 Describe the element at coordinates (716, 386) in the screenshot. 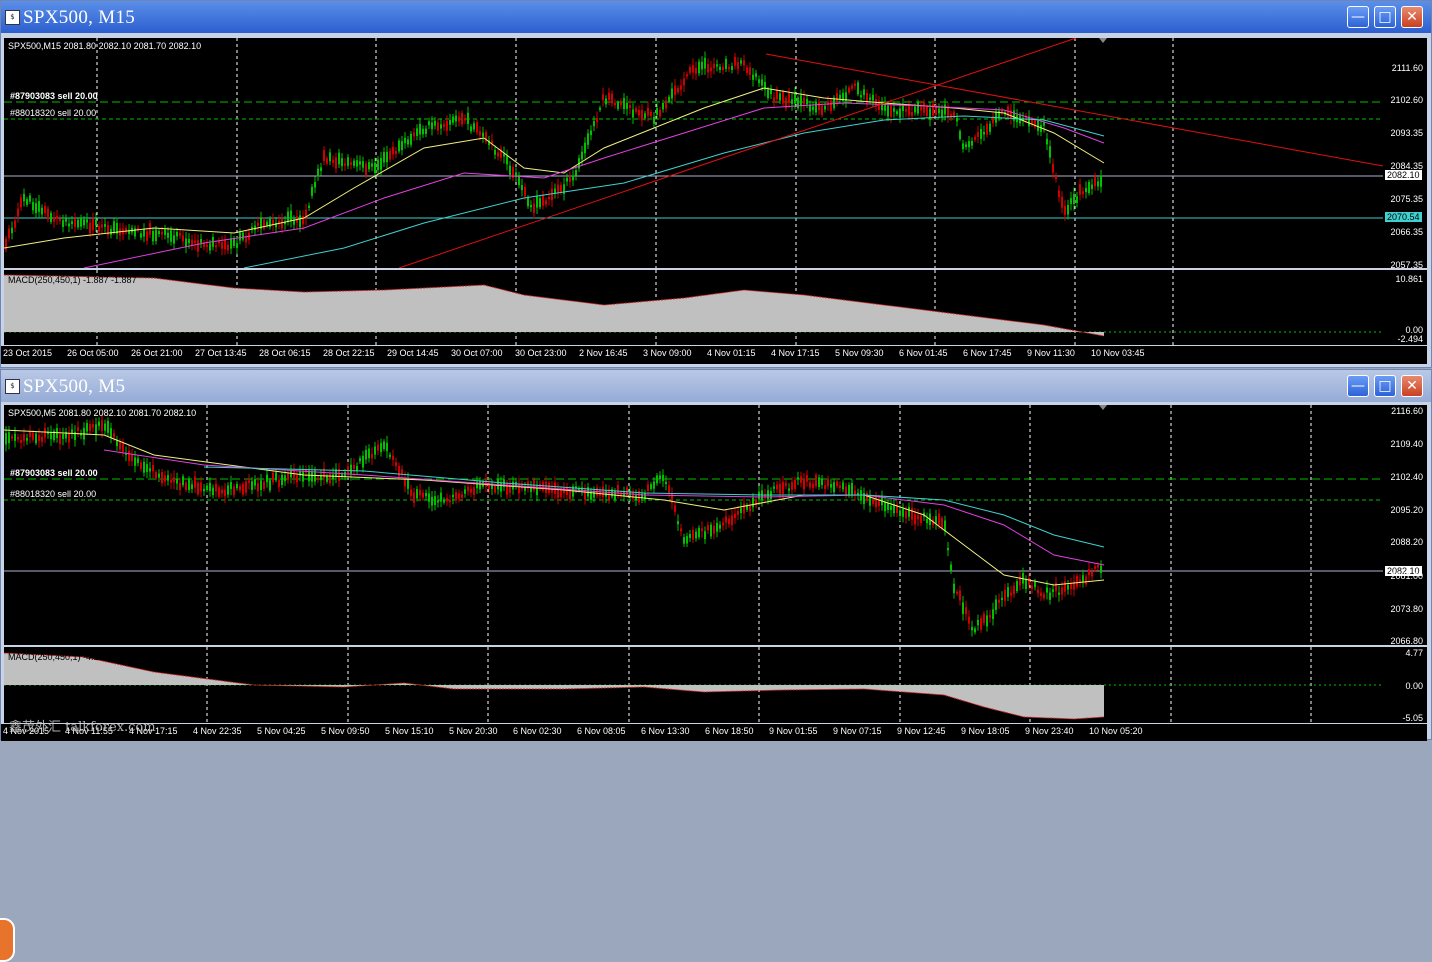

I see `window-titlebar: $ SPX500, M5 — □ ✕` at that location.